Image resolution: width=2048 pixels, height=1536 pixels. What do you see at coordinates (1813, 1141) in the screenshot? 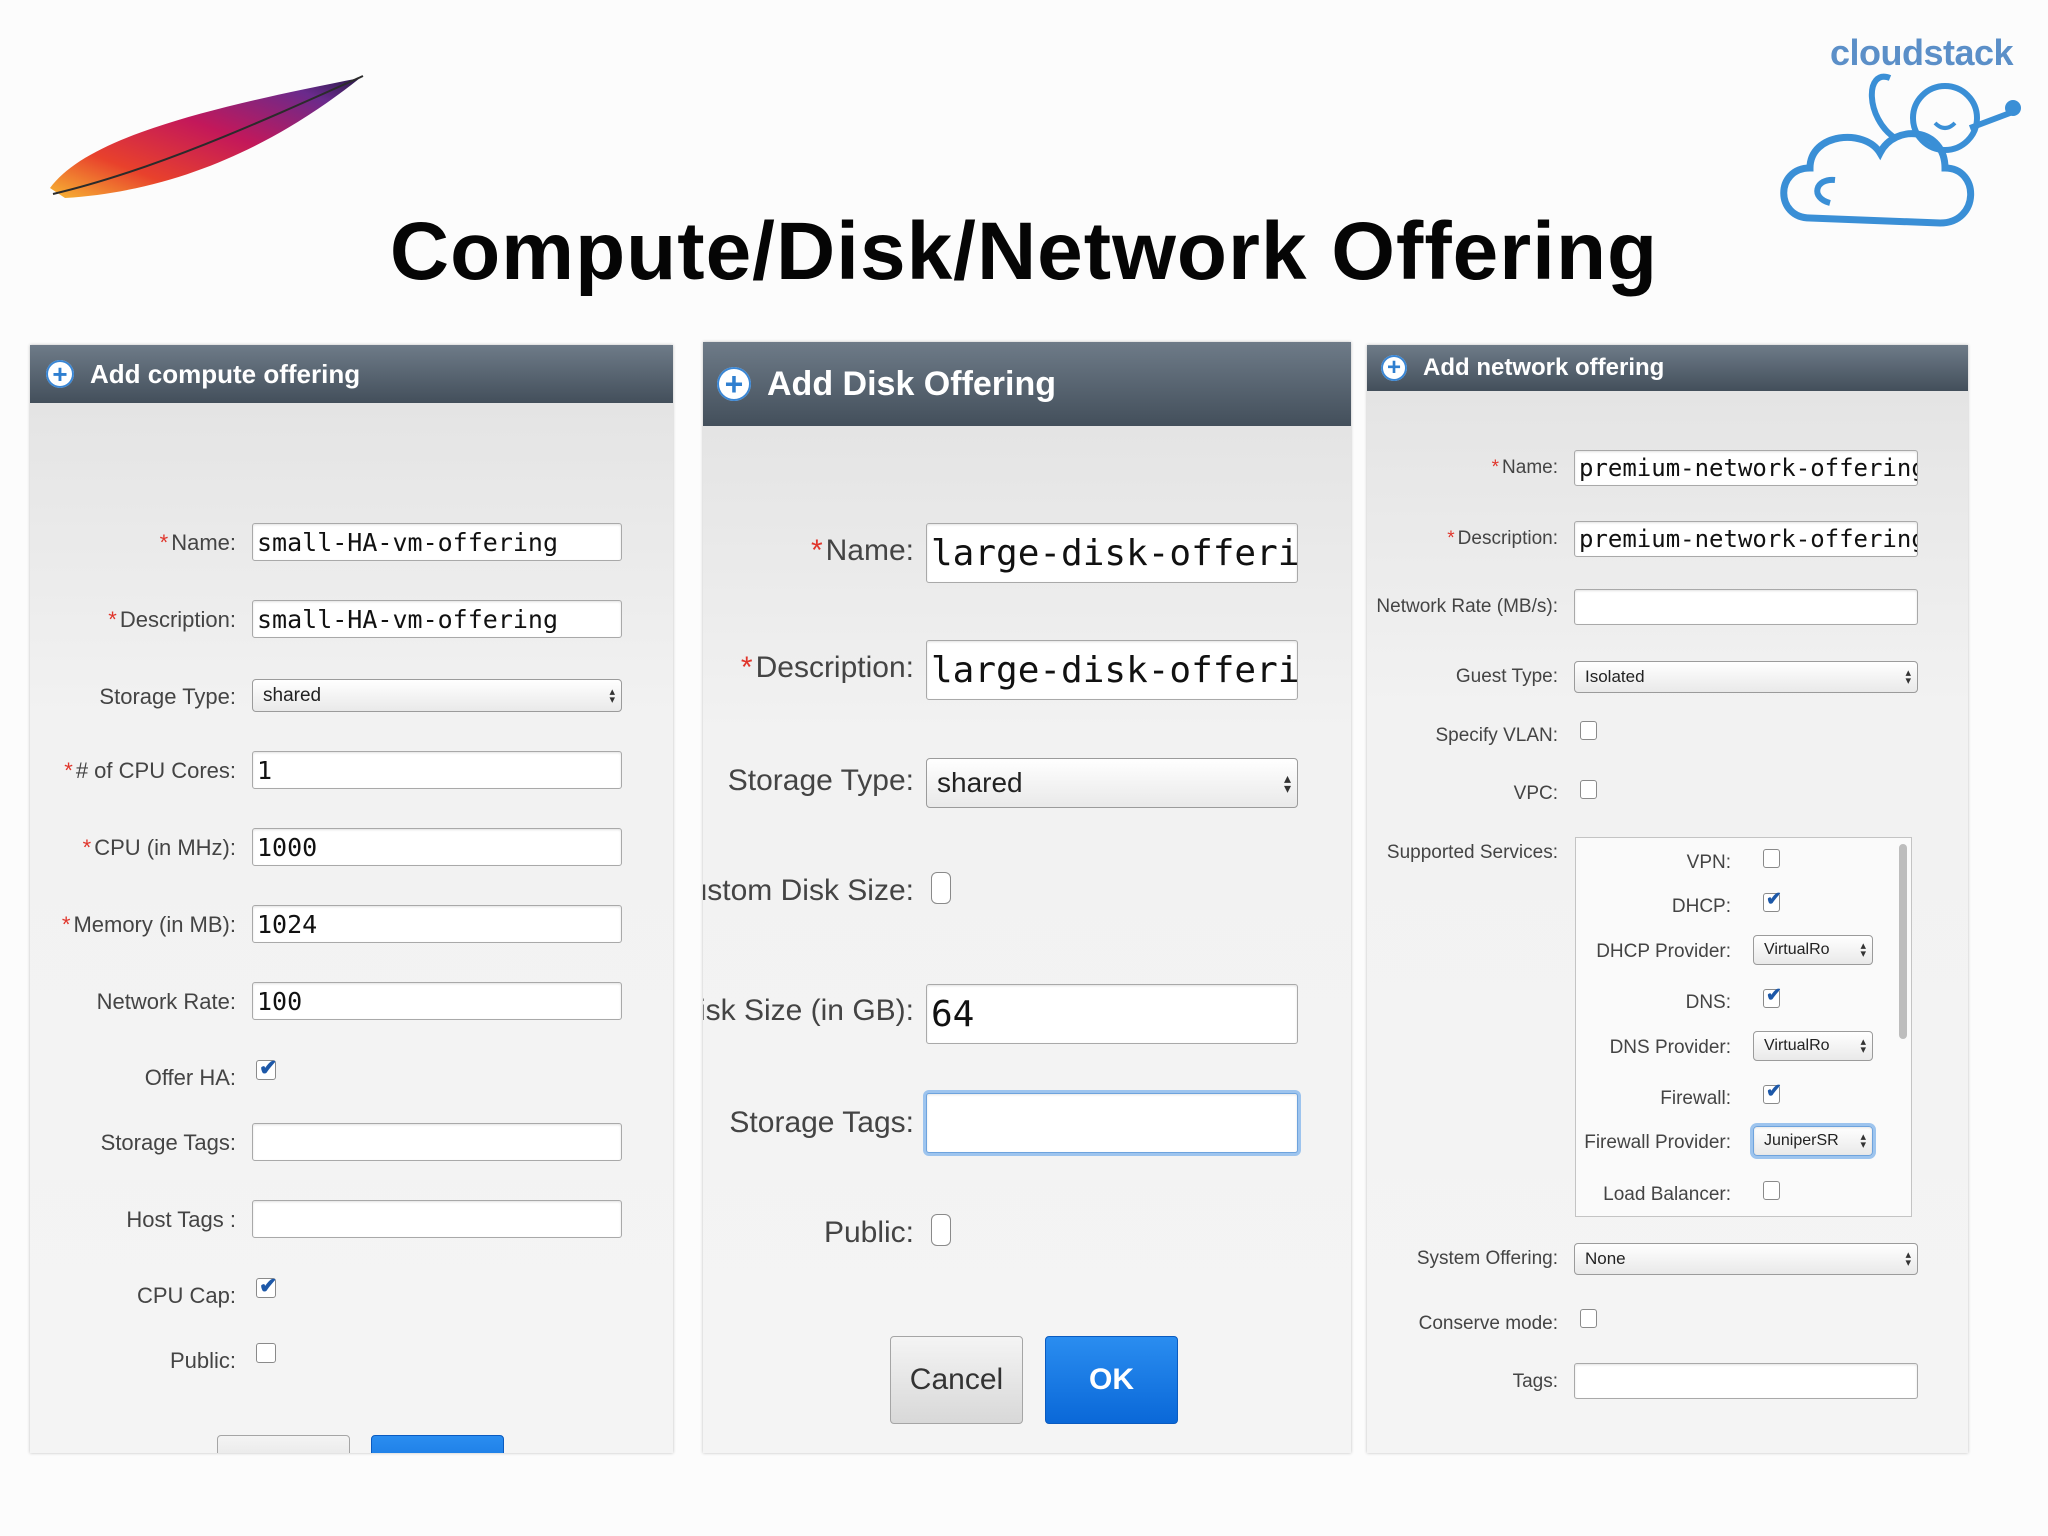
I see `firewall-provider-select: JuniperSR ▴ ▾` at bounding box center [1813, 1141].